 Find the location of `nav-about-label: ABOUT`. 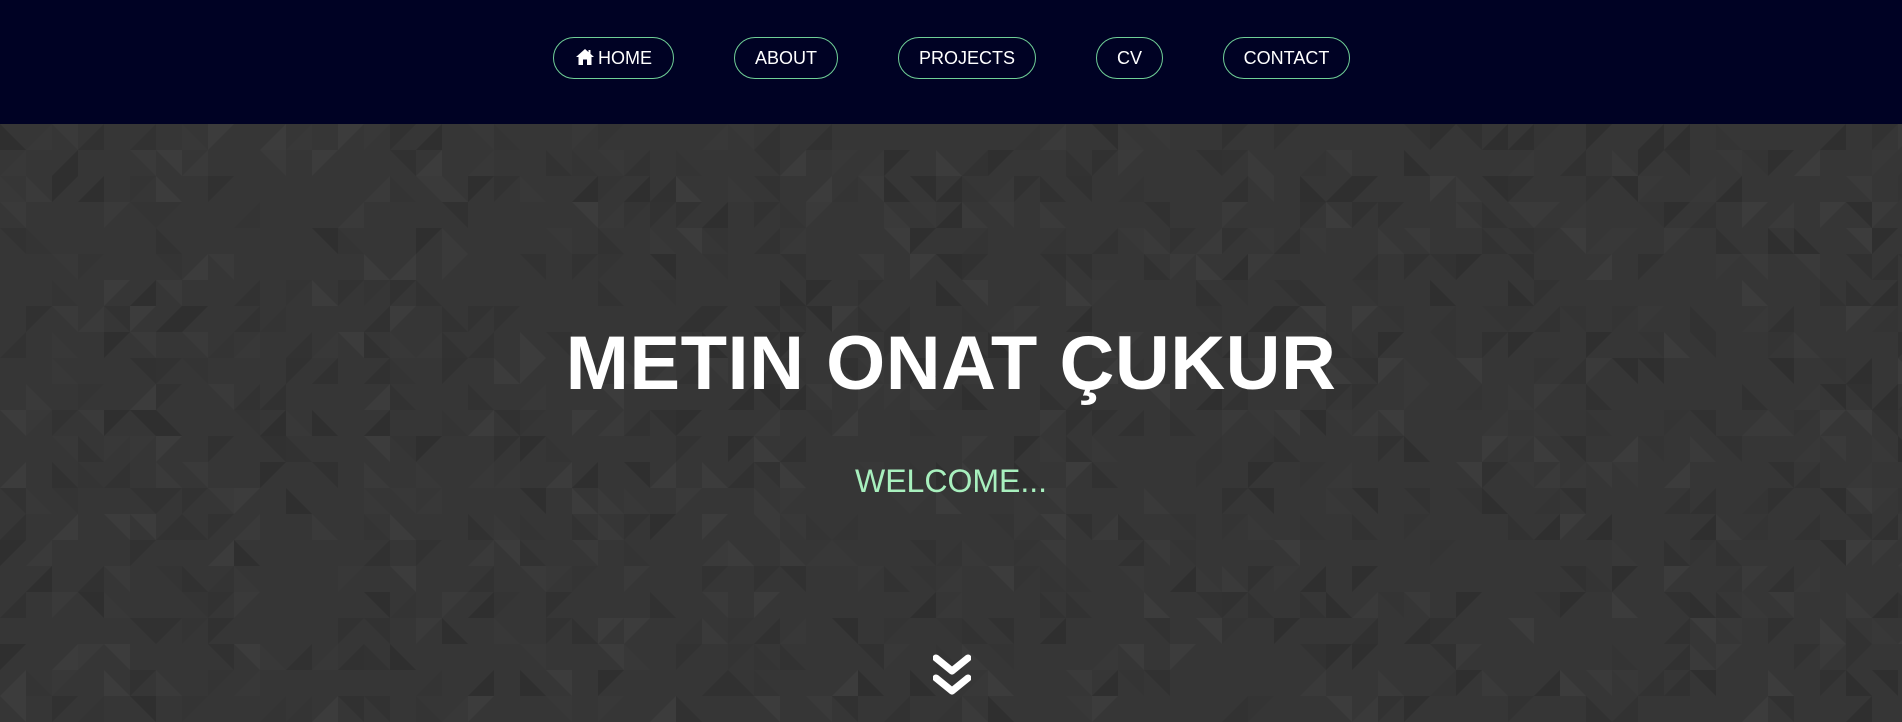

nav-about-label: ABOUT is located at coordinates (785, 58).